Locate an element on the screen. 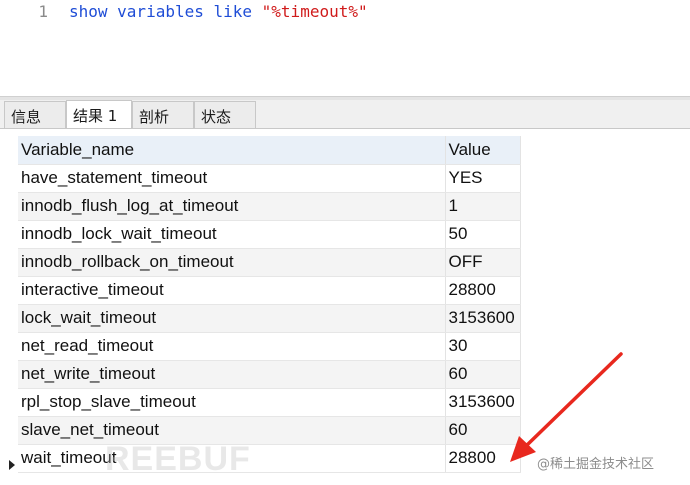 The width and height of the screenshot is (690, 485). tab-result-1: 结果 1 is located at coordinates (99, 114).